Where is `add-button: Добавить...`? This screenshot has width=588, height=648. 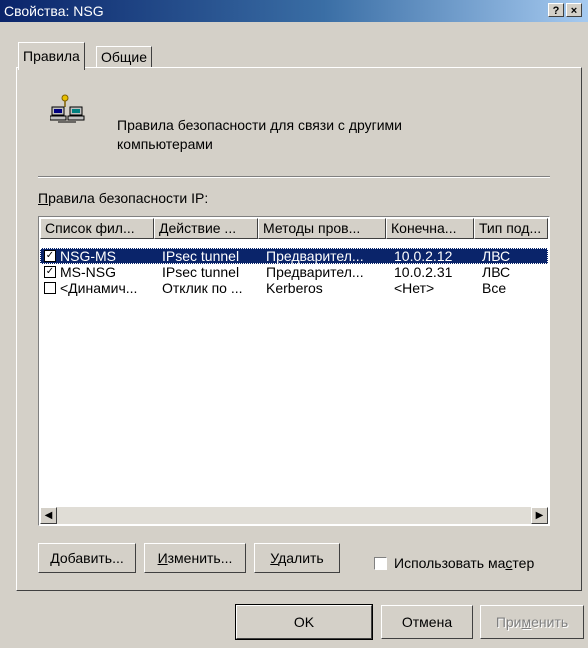
add-button: Добавить... is located at coordinates (87, 558).